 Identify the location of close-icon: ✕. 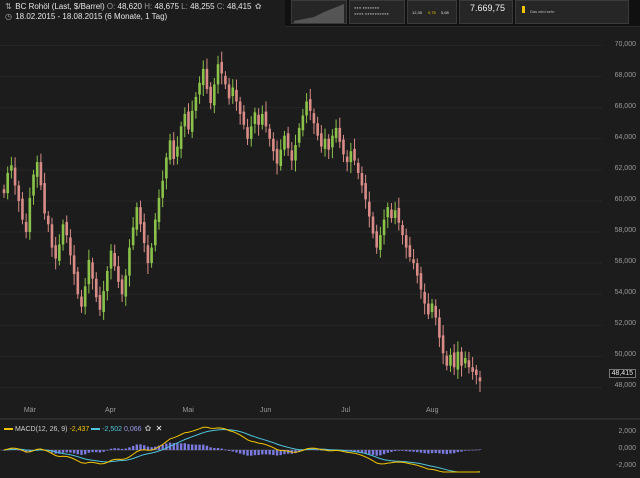
(158, 428).